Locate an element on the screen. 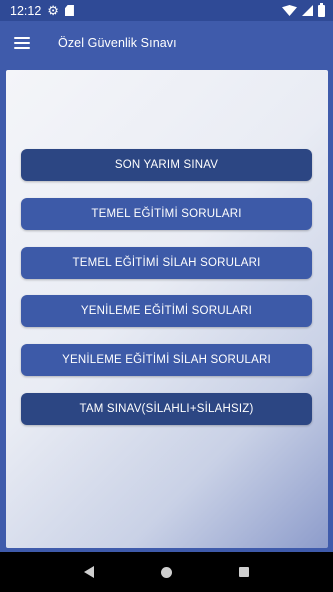 The height and width of the screenshot is (592, 333). status-time: 12:12 is located at coordinates (26, 10).